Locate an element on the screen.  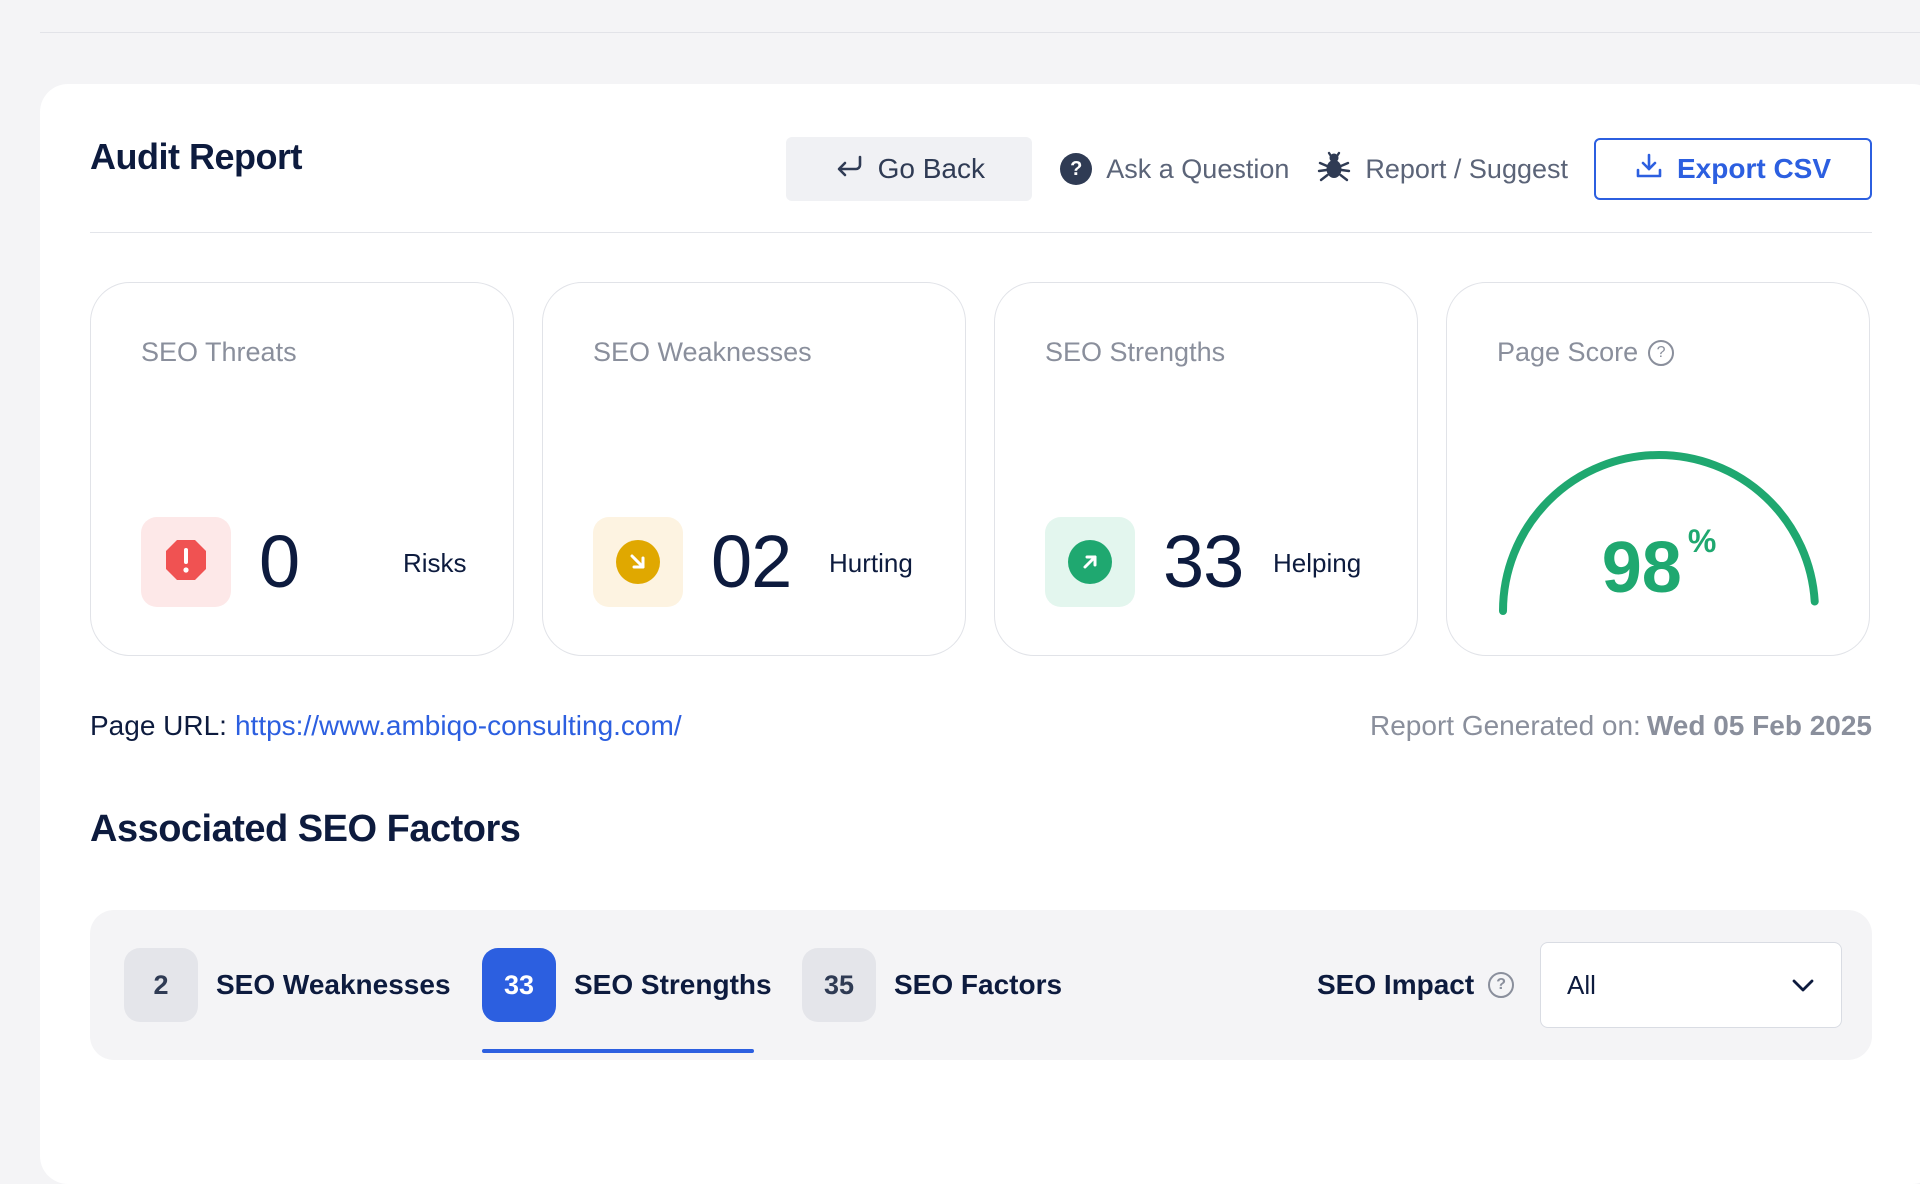
strengths-count: 33 is located at coordinates (1203, 561).